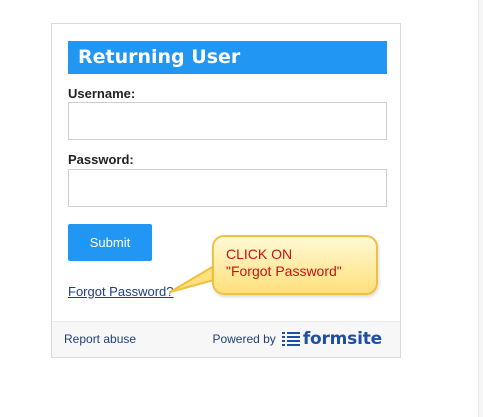 The height and width of the screenshot is (417, 483). What do you see at coordinates (284, 271) in the screenshot?
I see `callout-line-2: "Forgot Password"` at bounding box center [284, 271].